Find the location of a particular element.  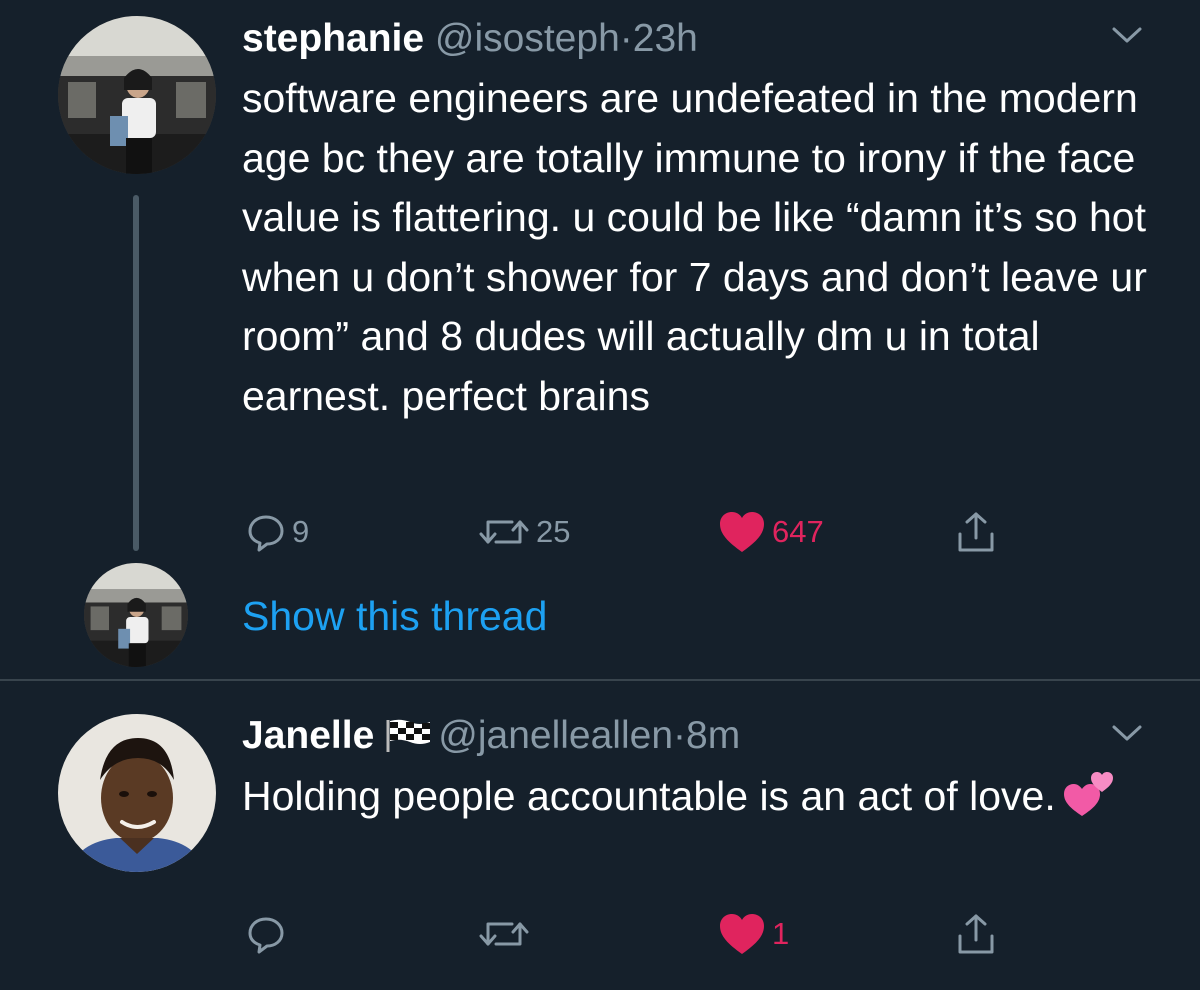

like-button: 1 is located at coordinates (753, 934).